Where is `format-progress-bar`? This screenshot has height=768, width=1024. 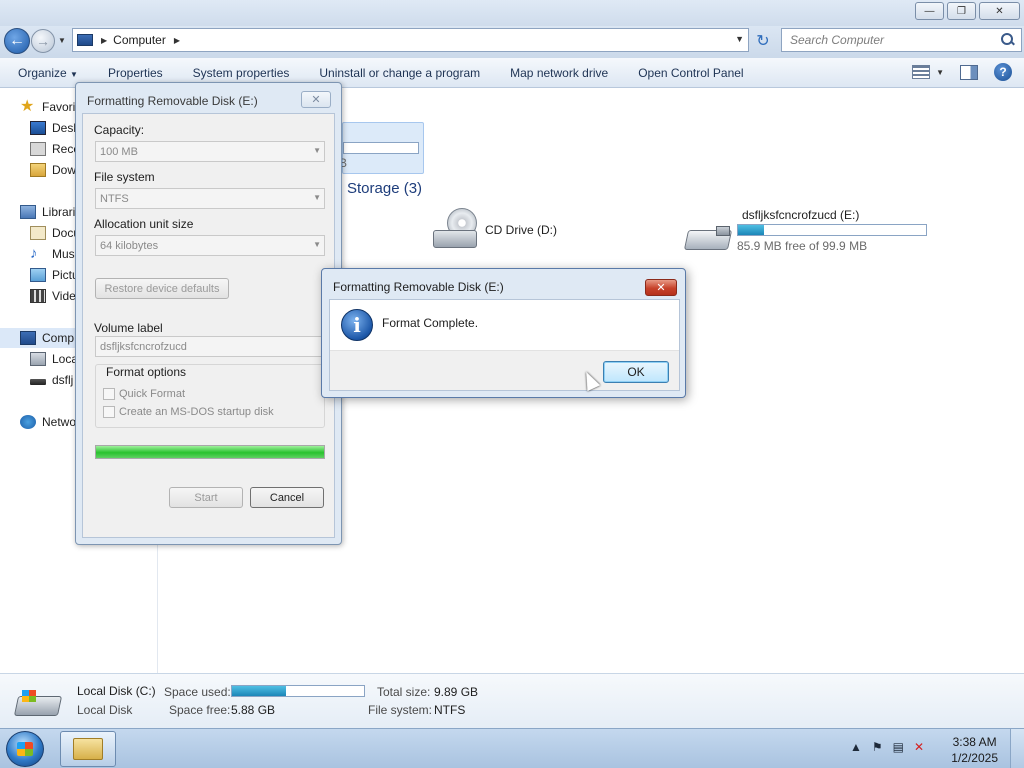 format-progress-bar is located at coordinates (210, 452).